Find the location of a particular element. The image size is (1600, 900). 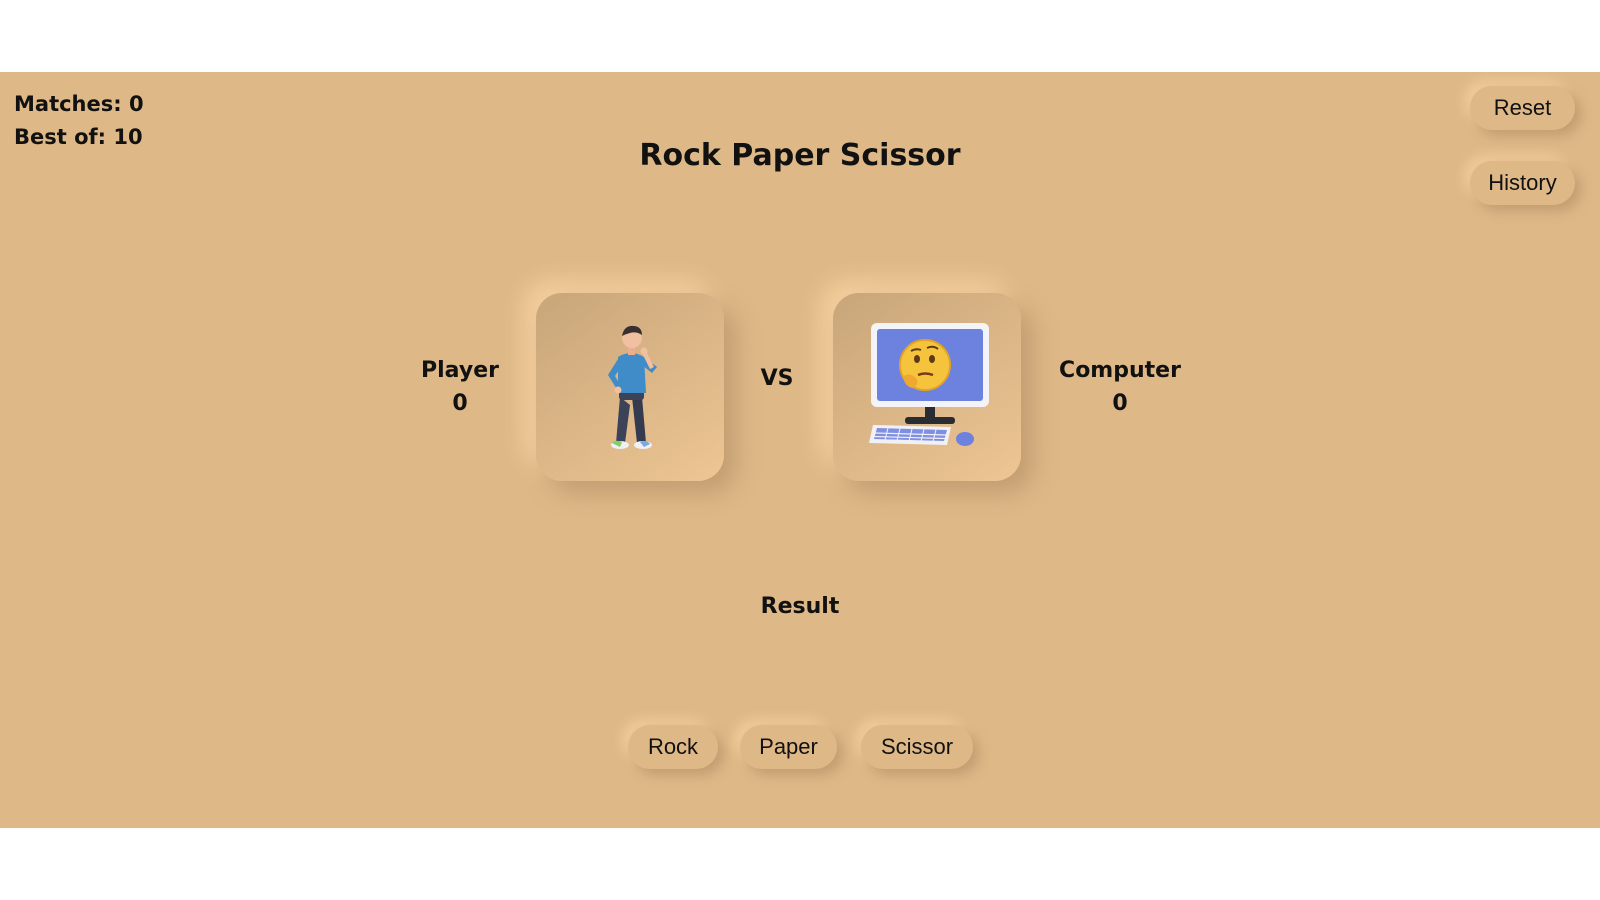

history-button: History is located at coordinates (1522, 183).